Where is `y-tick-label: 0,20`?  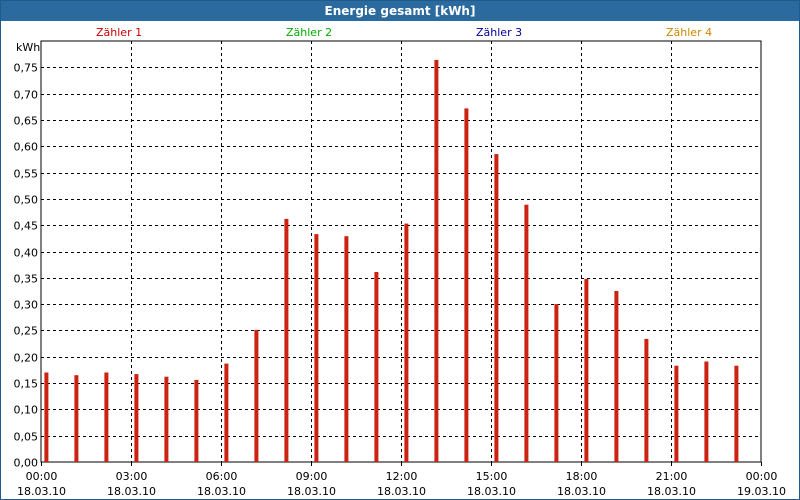 y-tick-label: 0,20 is located at coordinates (26, 358).